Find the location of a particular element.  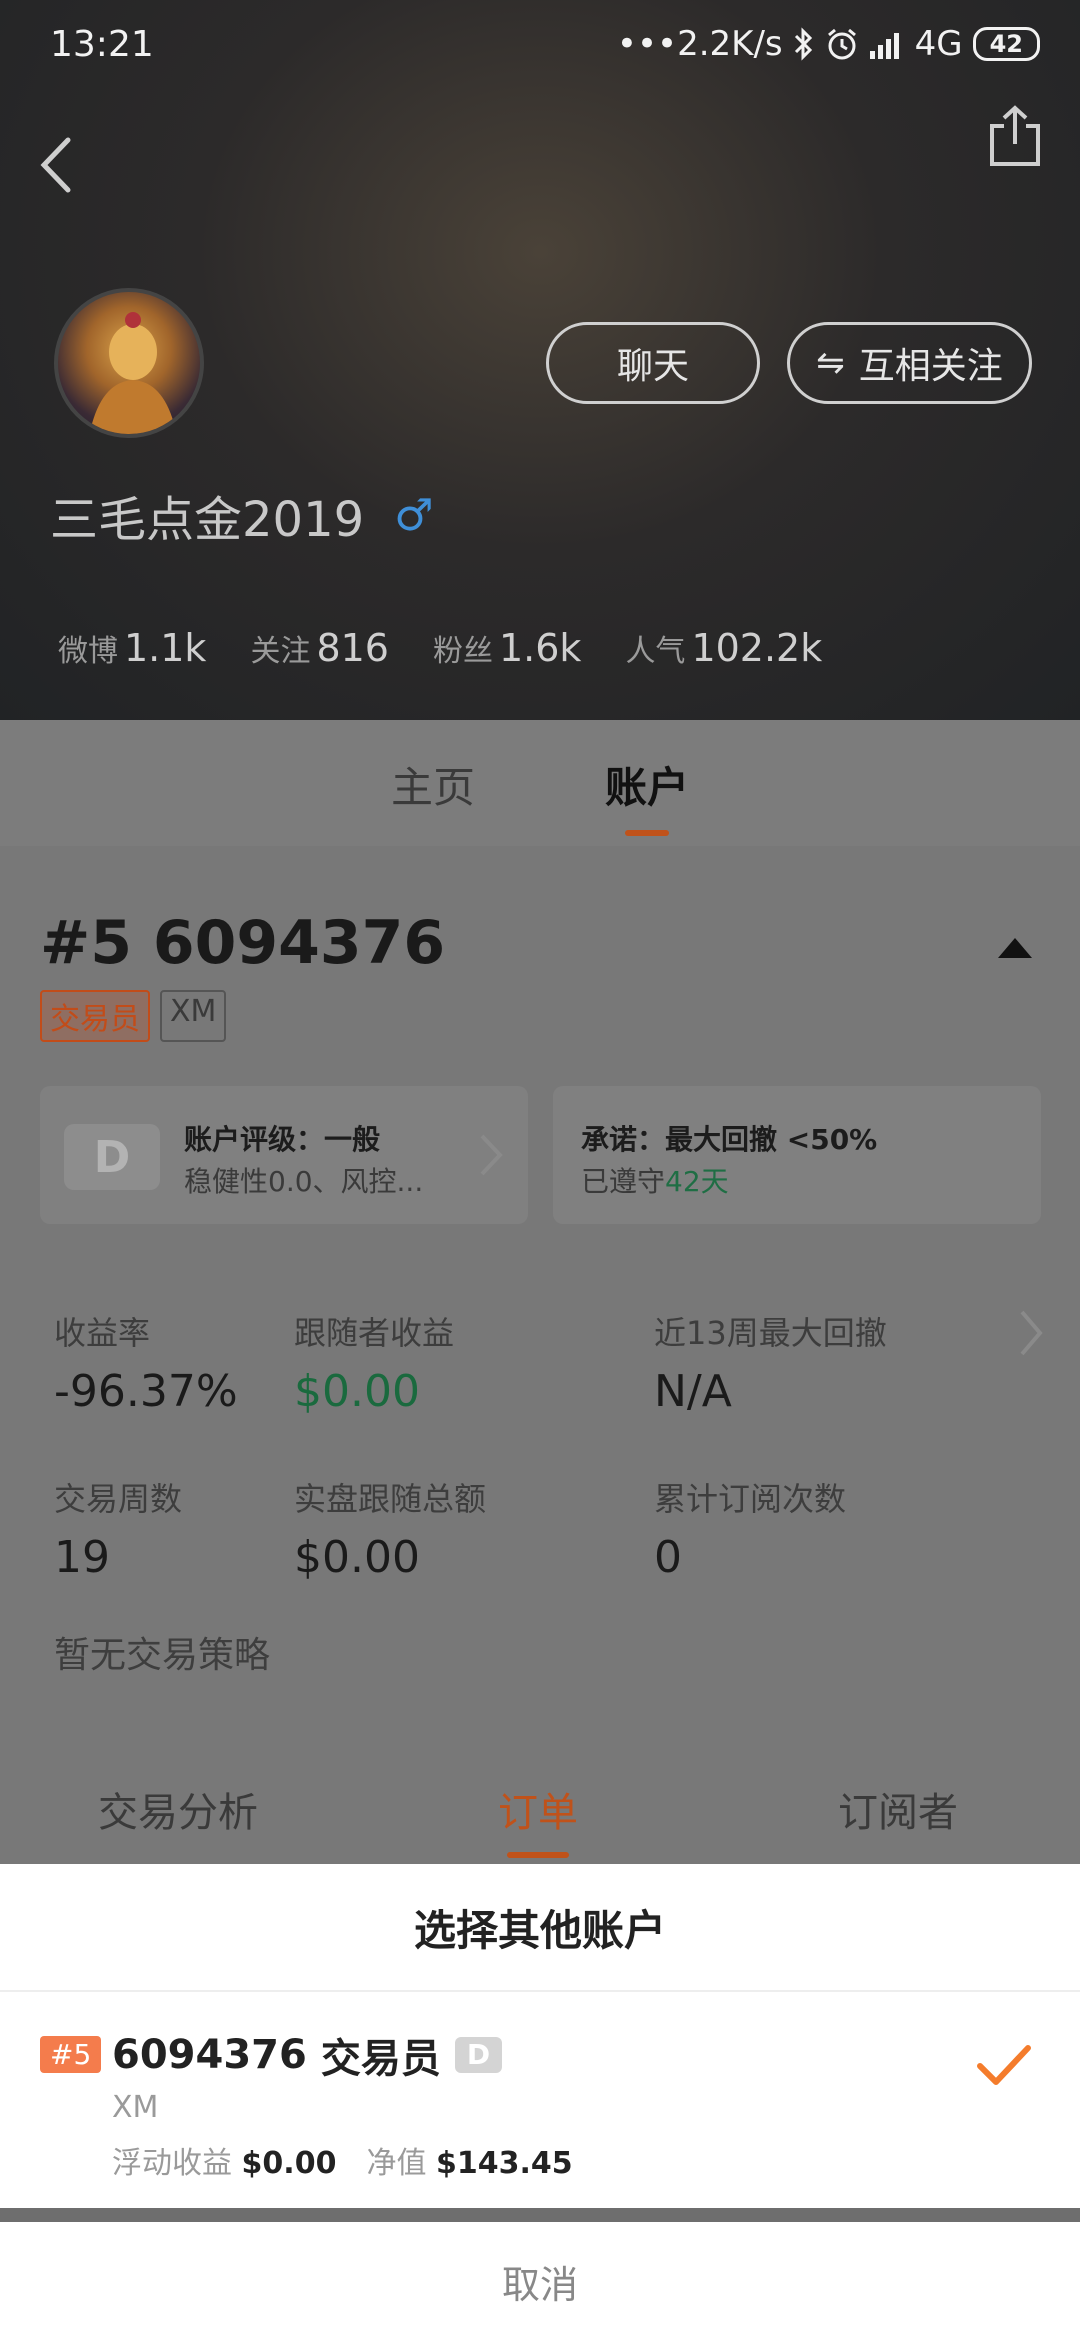

cancel-button: 取消 is located at coordinates (540, 2281).